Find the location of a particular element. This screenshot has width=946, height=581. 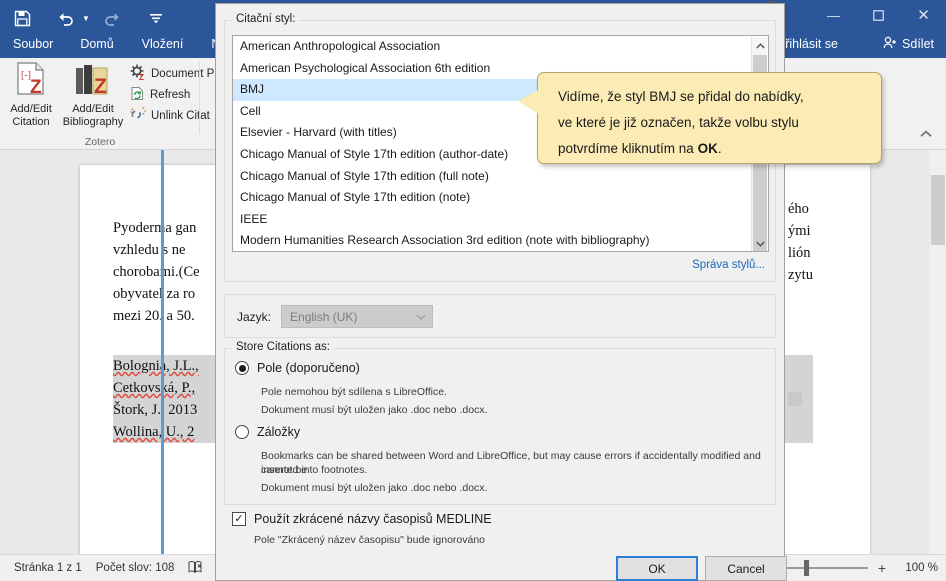

zoom-controls: — + 100 % is located at coordinates (850, 567).